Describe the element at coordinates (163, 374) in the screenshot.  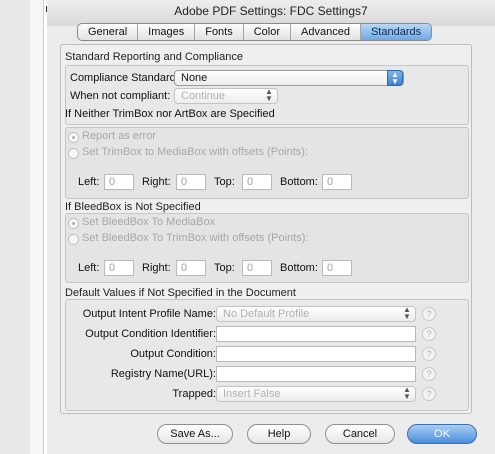
I see `registry-name-label: Registry Name(URL):` at that location.